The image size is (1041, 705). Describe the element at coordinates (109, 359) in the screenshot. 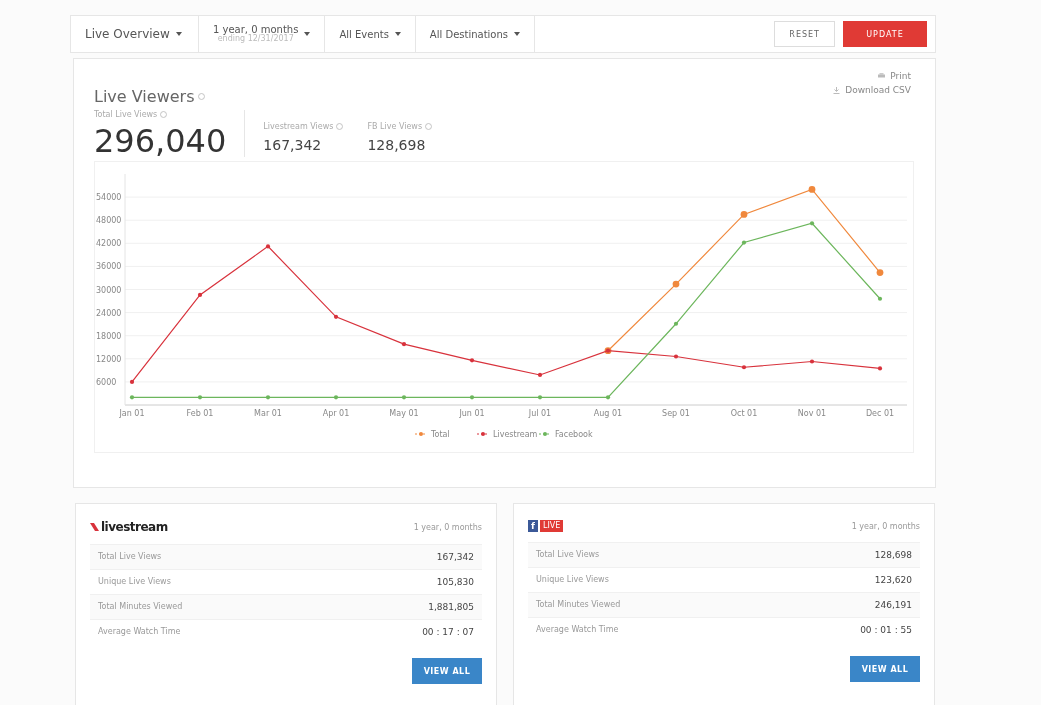

I see `y-tick-label: 12000` at that location.